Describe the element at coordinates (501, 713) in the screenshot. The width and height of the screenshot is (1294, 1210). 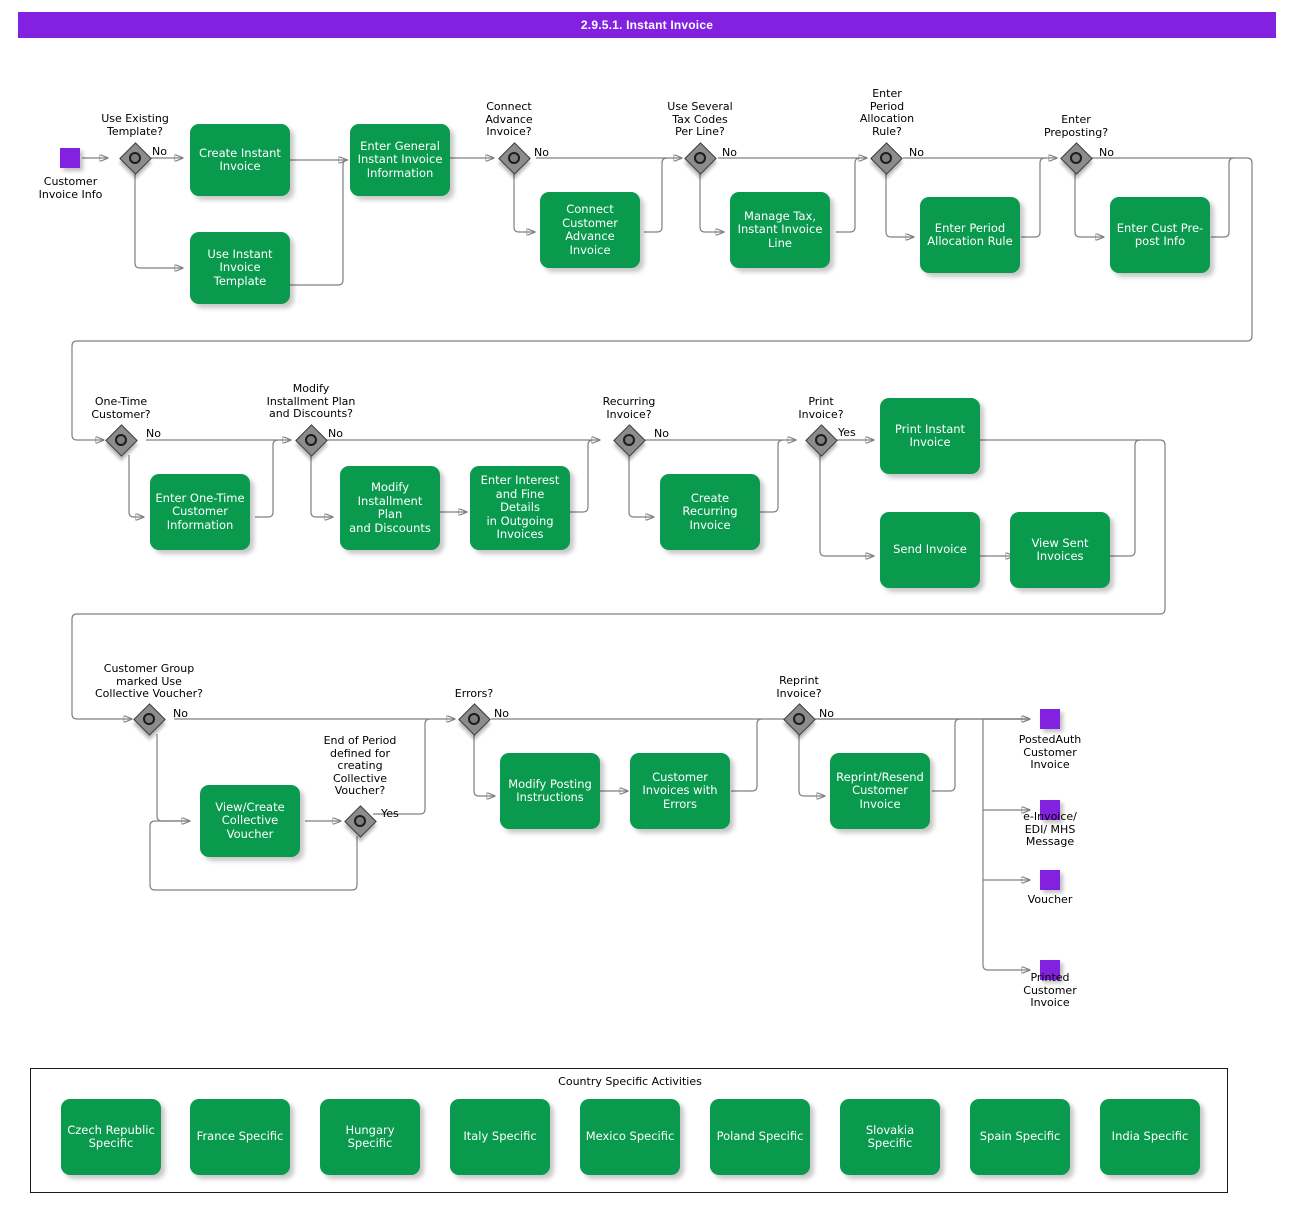
I see `branch-label-errors: No` at that location.